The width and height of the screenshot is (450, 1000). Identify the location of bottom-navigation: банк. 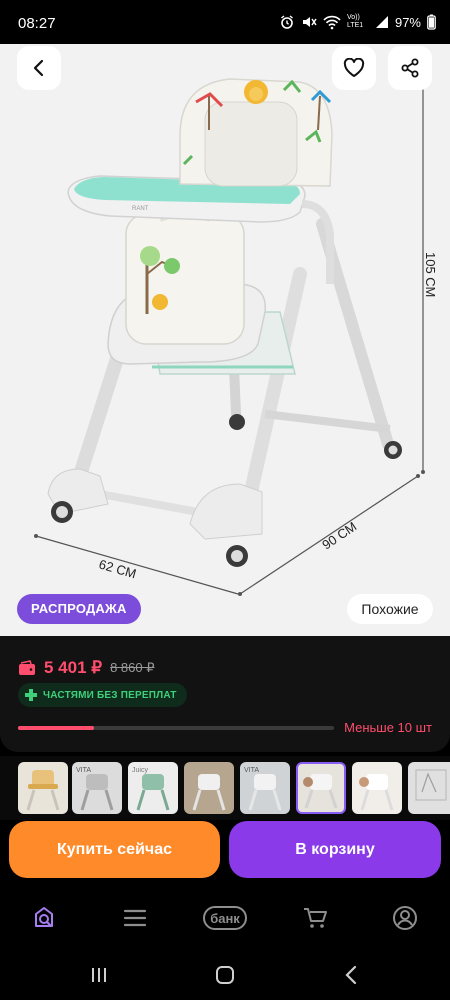
(225, 917).